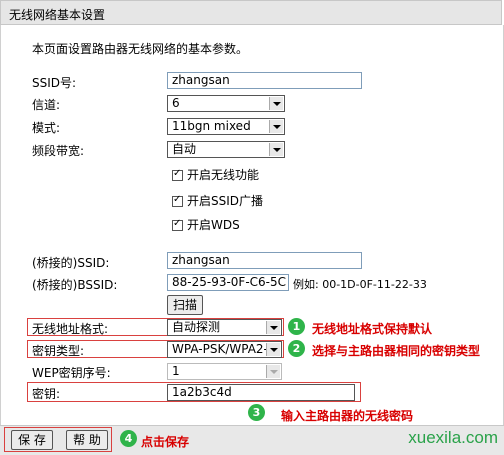 The image size is (504, 455). I want to click on annotation-4: 点击保存, so click(165, 442).